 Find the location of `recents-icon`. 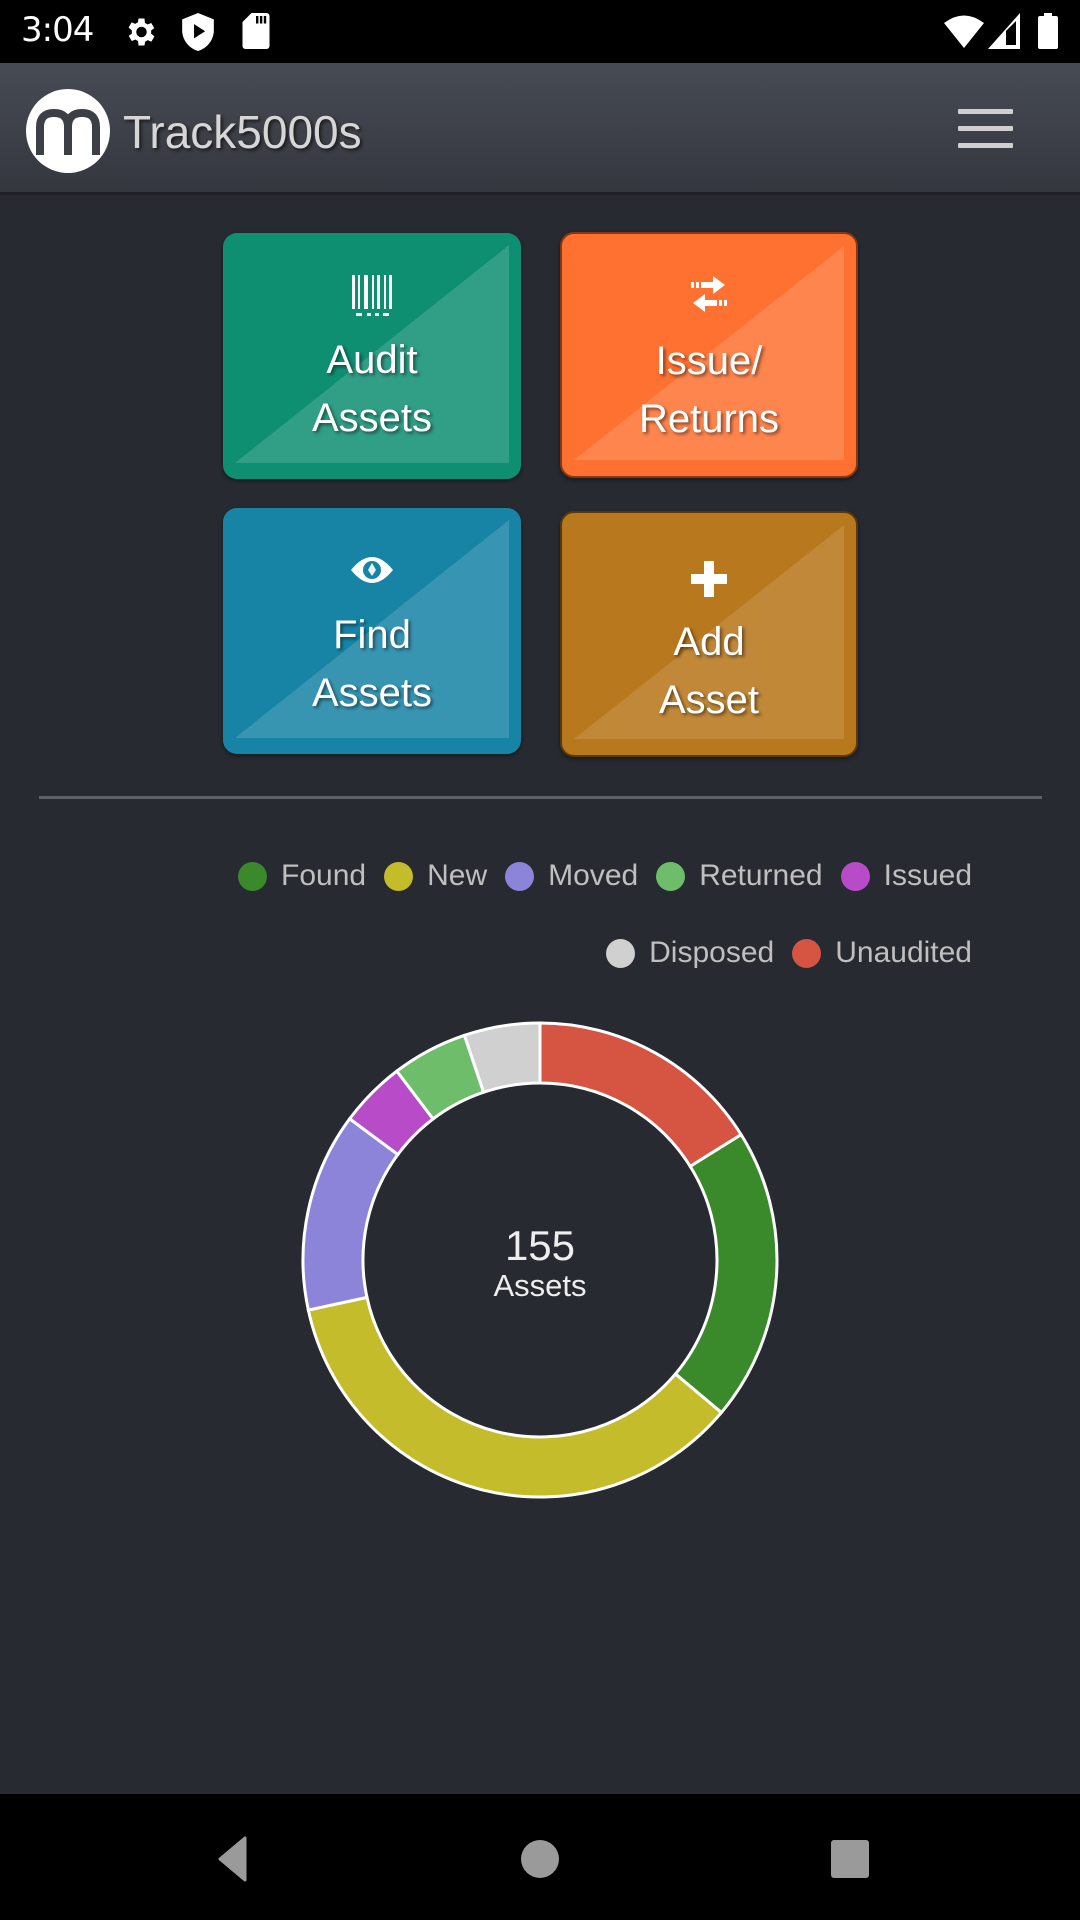

recents-icon is located at coordinates (850, 1859).